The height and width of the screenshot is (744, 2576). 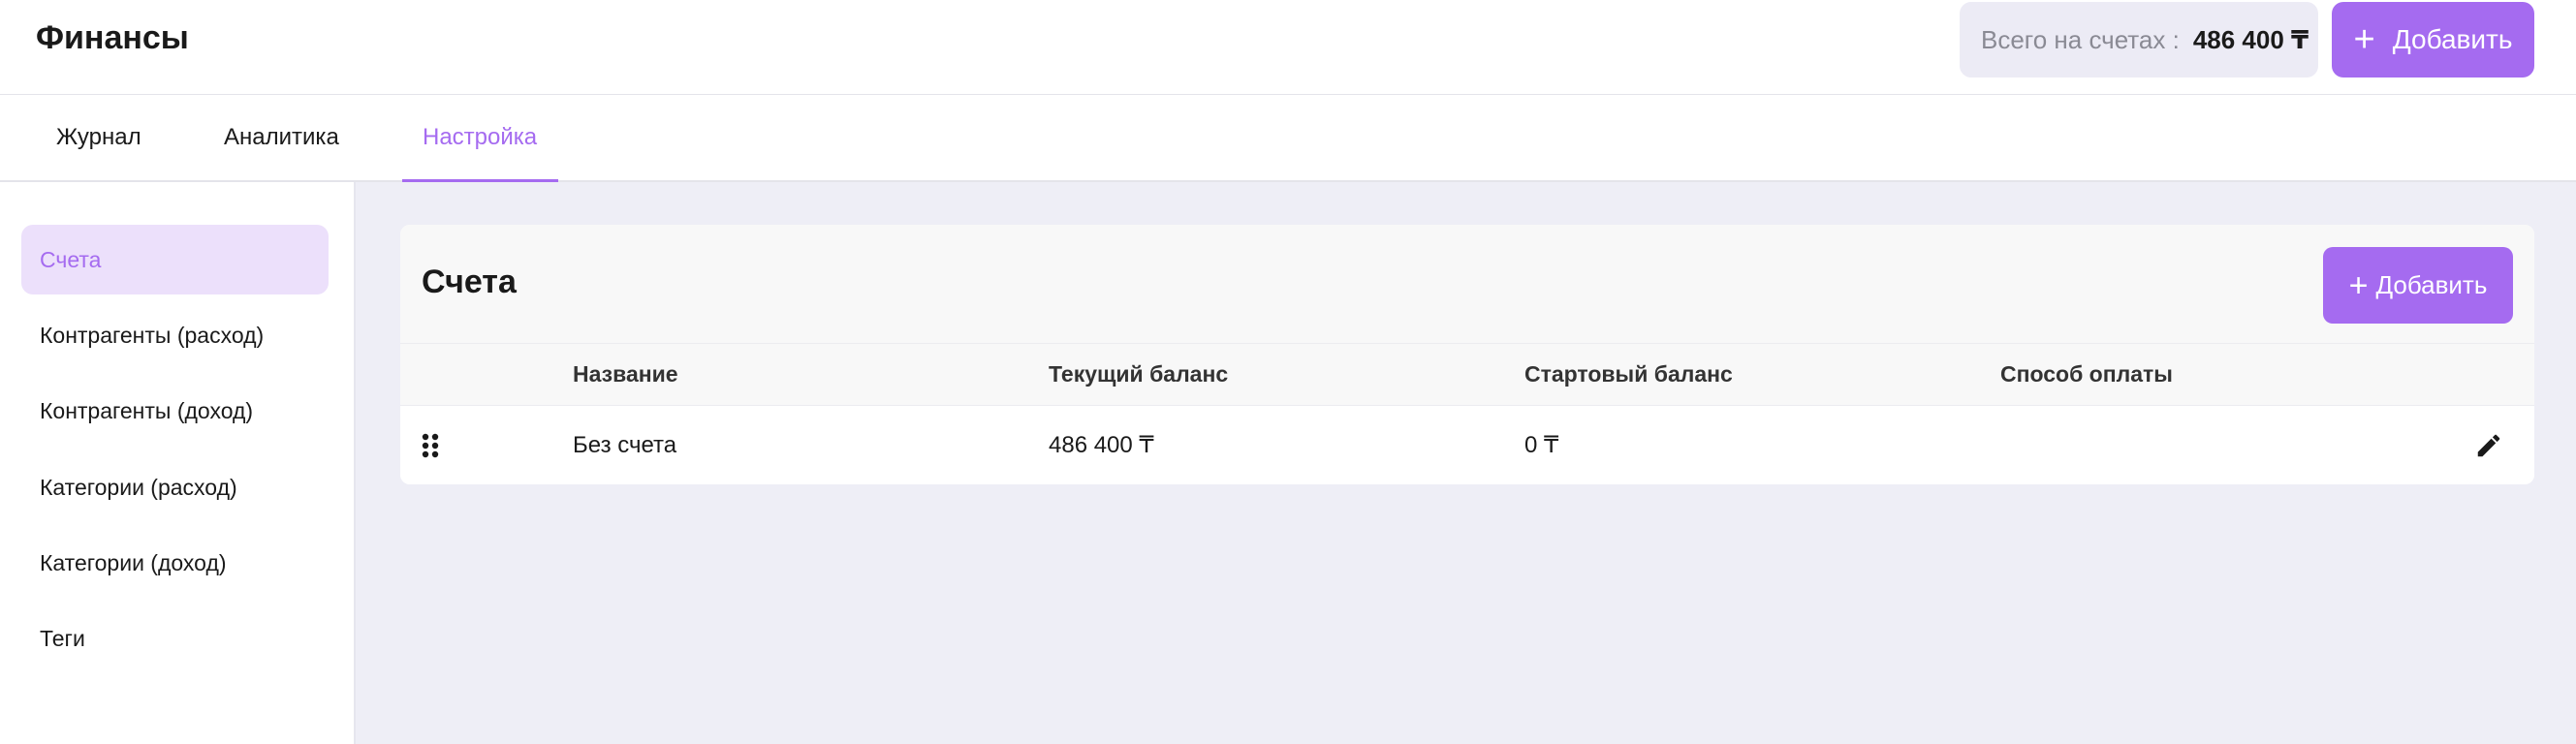 I want to click on total-balance-value: 486 400 ₸, so click(x=2250, y=39).